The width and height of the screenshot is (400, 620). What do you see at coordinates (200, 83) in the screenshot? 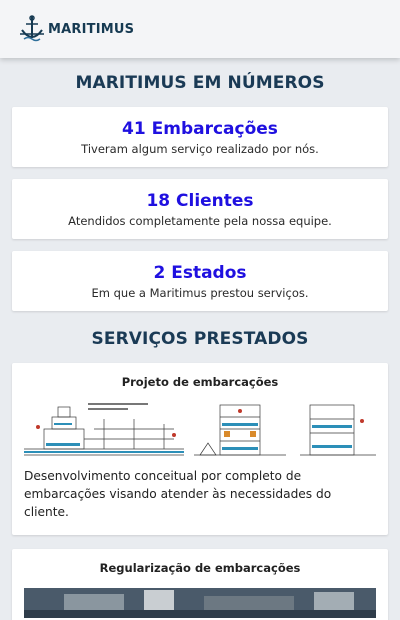
I see `numbers-section-title: MARITIMUS EM NÚMEROS` at bounding box center [200, 83].